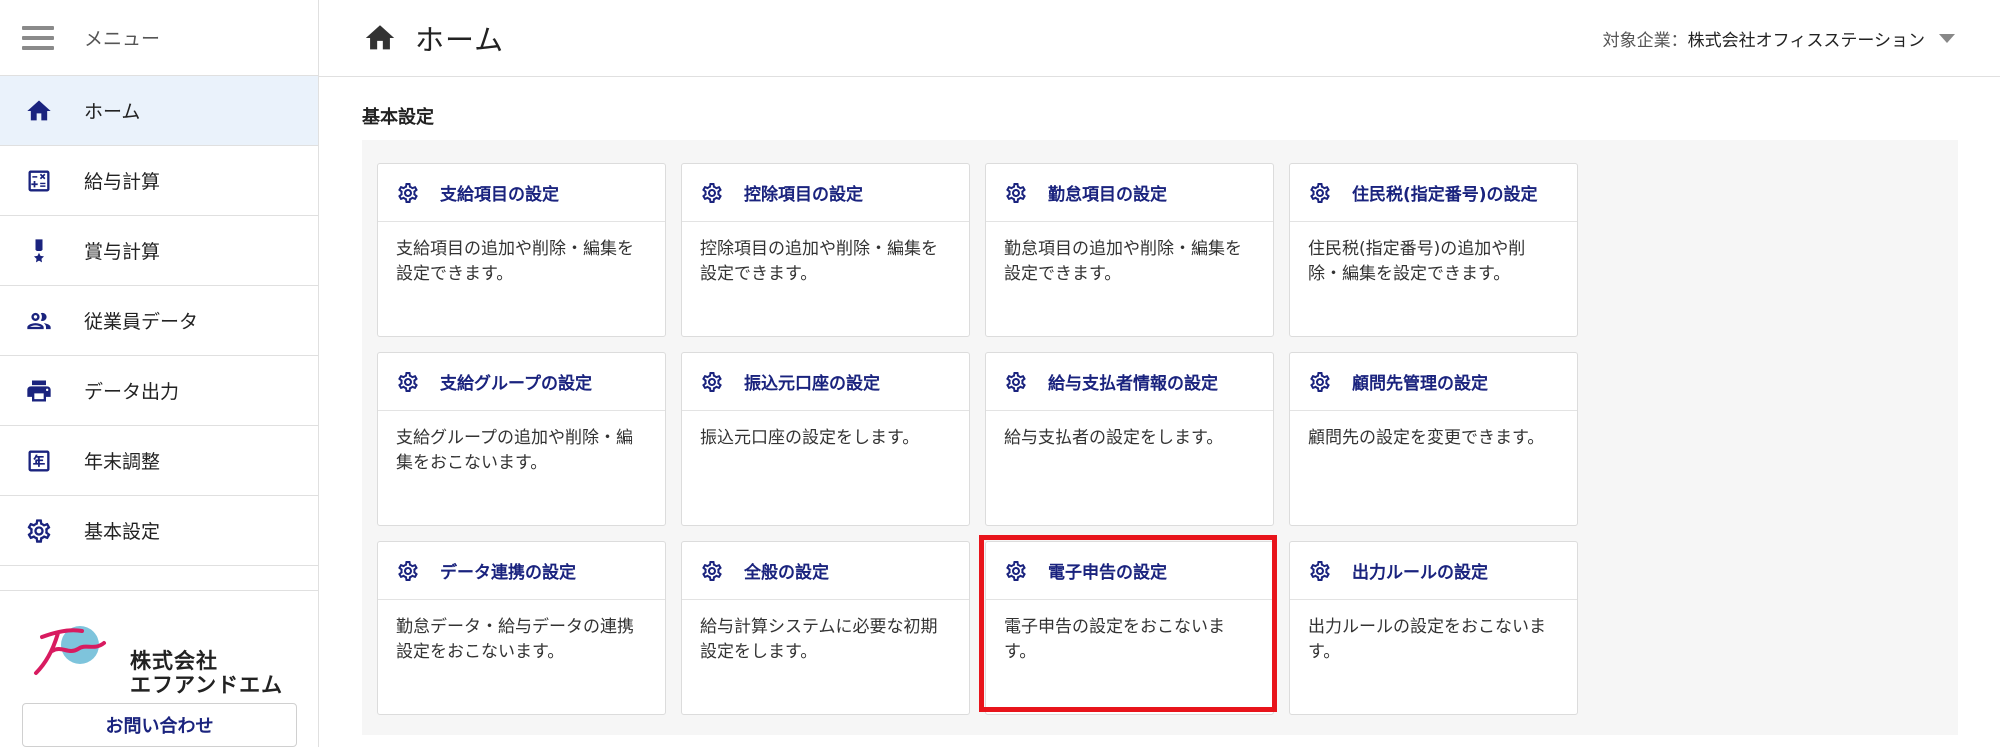 This screenshot has width=2000, height=747. What do you see at coordinates (1114, 438) in the screenshot?
I see `card-description: 給与支払者の設定をします。` at bounding box center [1114, 438].